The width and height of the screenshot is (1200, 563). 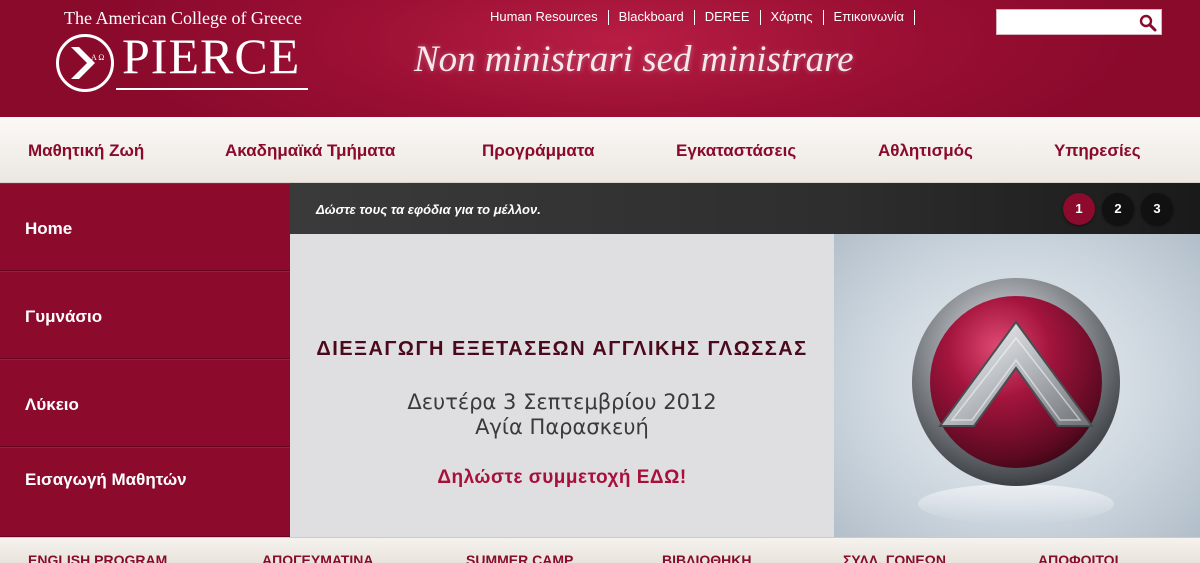 I want to click on sidebar-item-gymnasio: Γυμνάσιο, so click(x=145, y=315).